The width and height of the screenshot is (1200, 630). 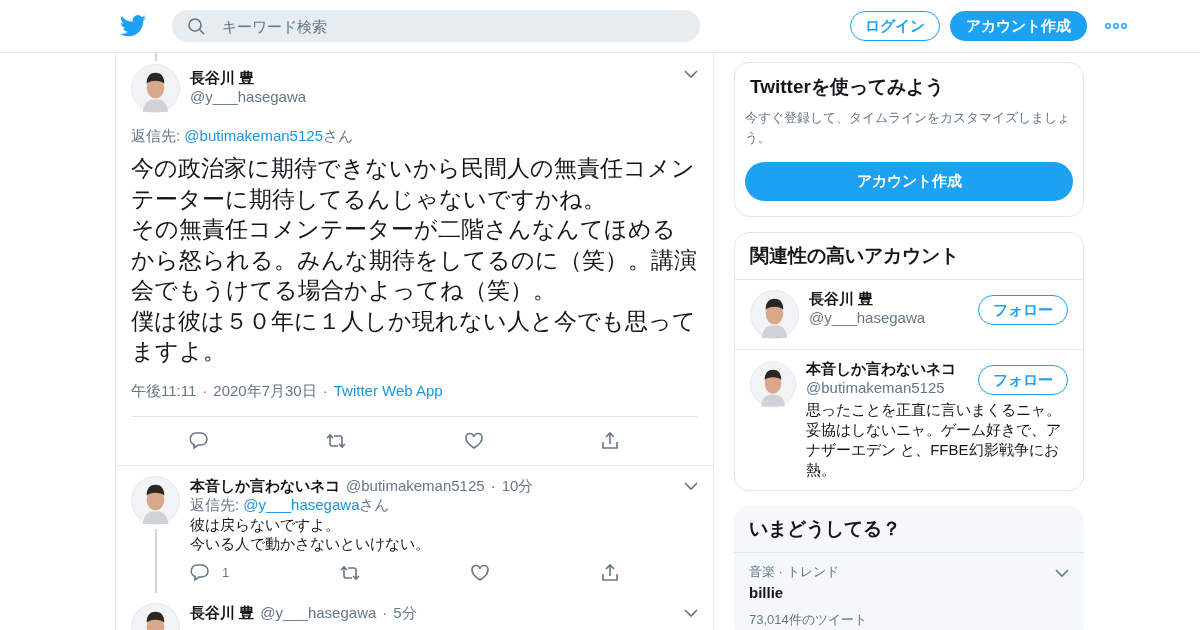 What do you see at coordinates (413, 184) in the screenshot?
I see `tweet-text: 今の政治家に期待できないから民間人の無責任コメンテーターに期待してるんじゃないですかね。` at bounding box center [413, 184].